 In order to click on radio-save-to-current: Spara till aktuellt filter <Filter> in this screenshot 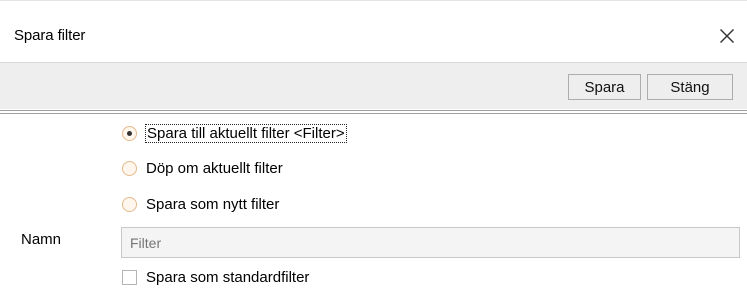, I will do `click(234, 133)`.